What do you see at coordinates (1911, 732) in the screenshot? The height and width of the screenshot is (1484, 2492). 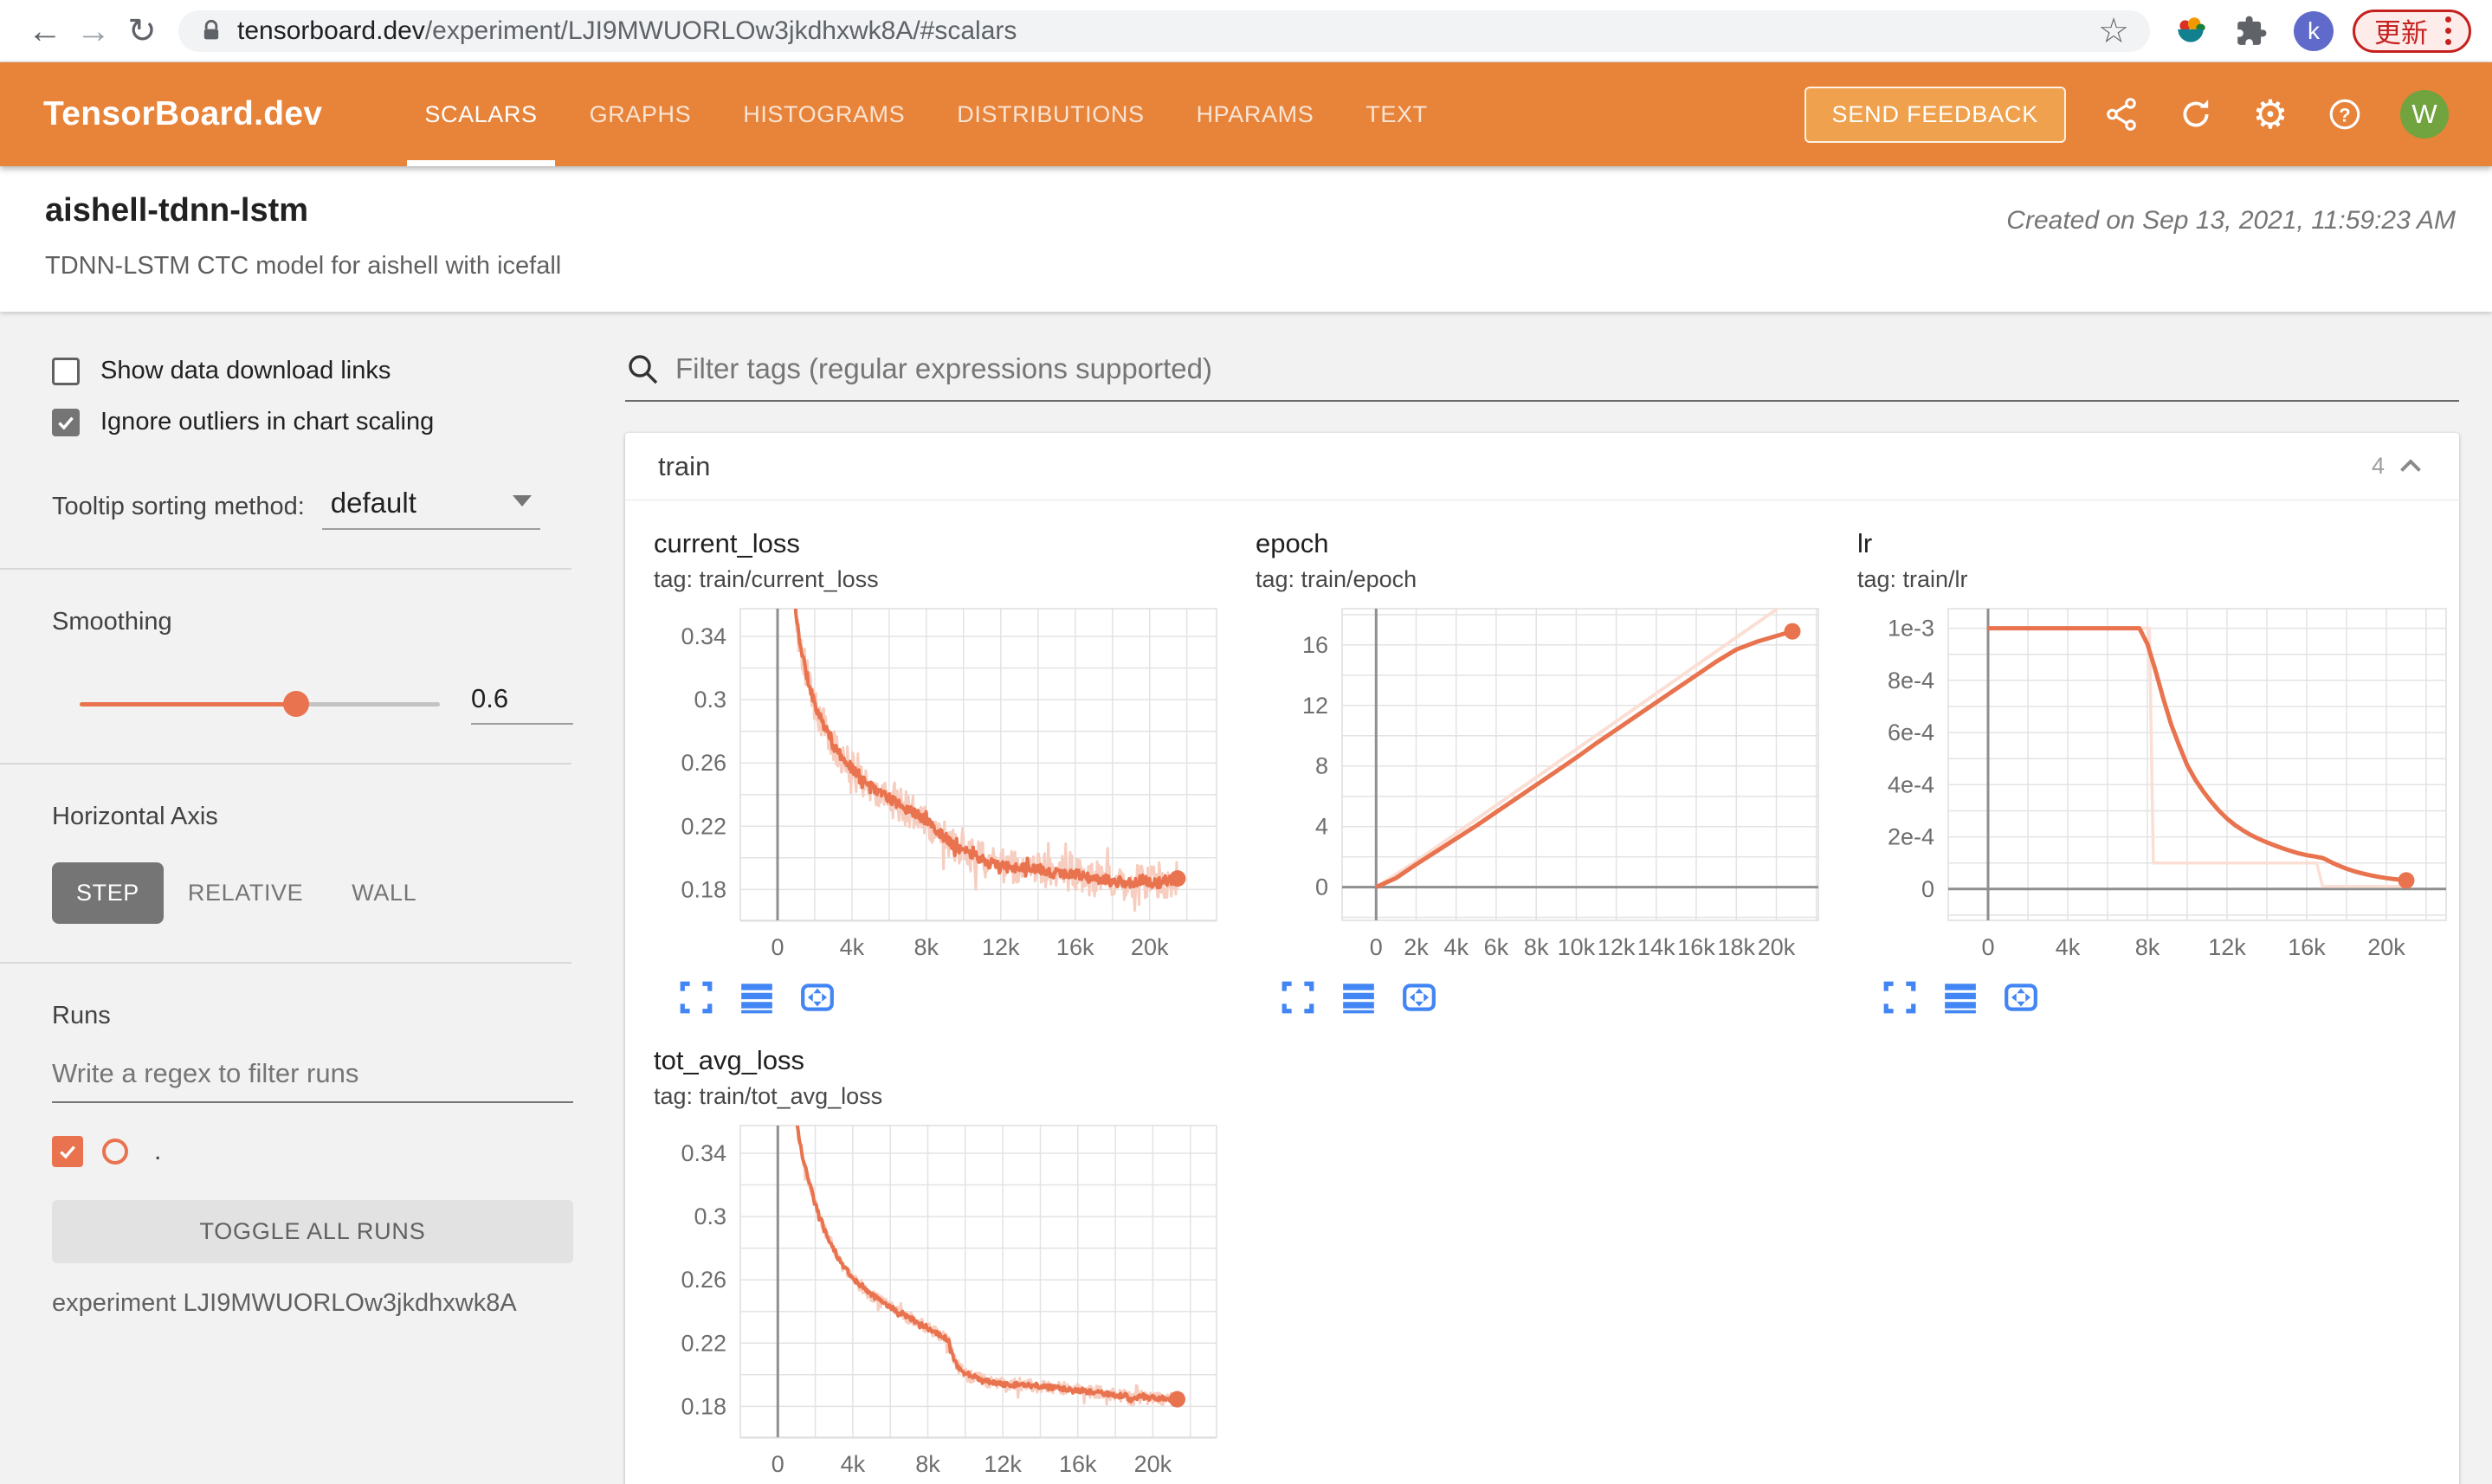 I see `svg-text: 6e-4` at bounding box center [1911, 732].